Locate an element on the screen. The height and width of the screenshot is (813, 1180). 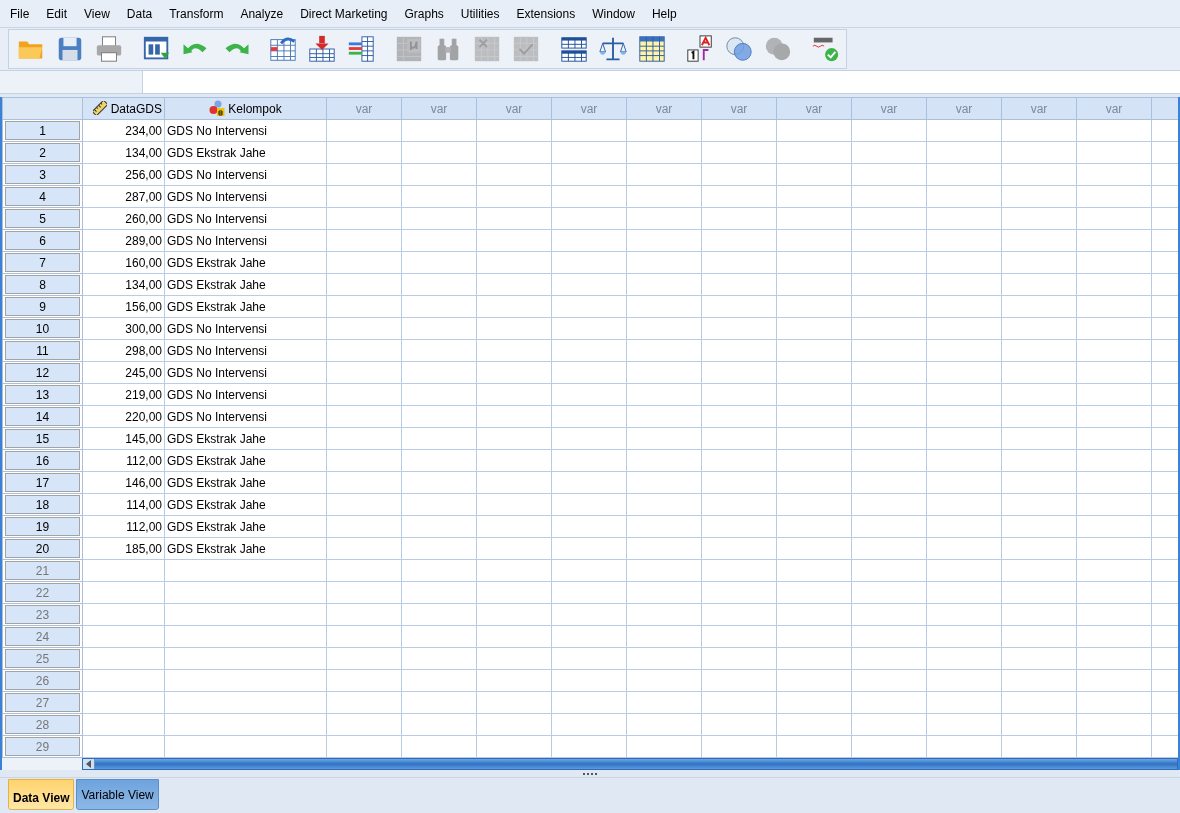
row-number: 22 is located at coordinates (42, 592).